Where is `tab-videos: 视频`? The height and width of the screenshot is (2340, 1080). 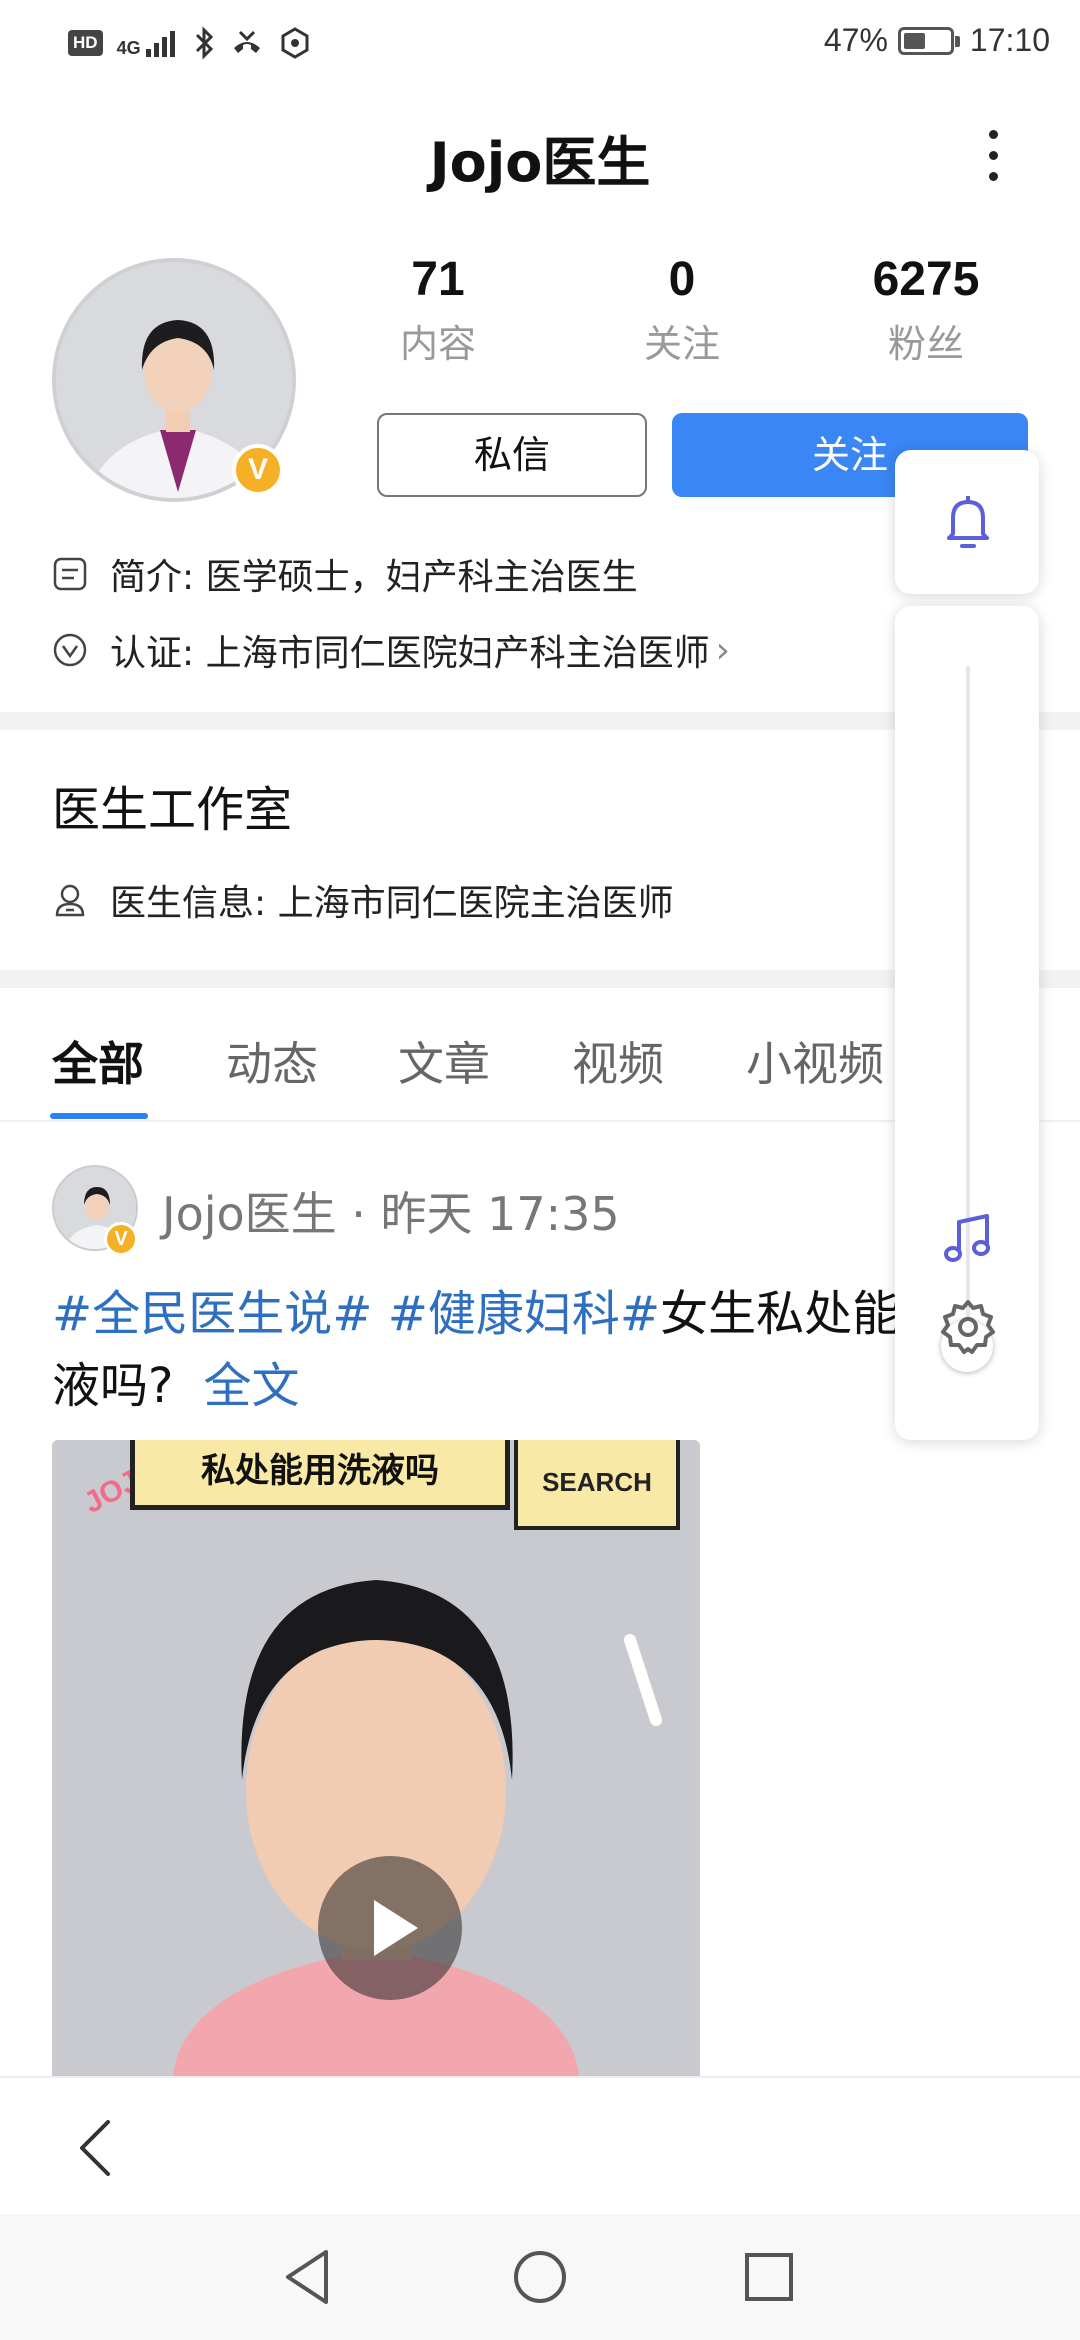 tab-videos: 视频 is located at coordinates (618, 1061).